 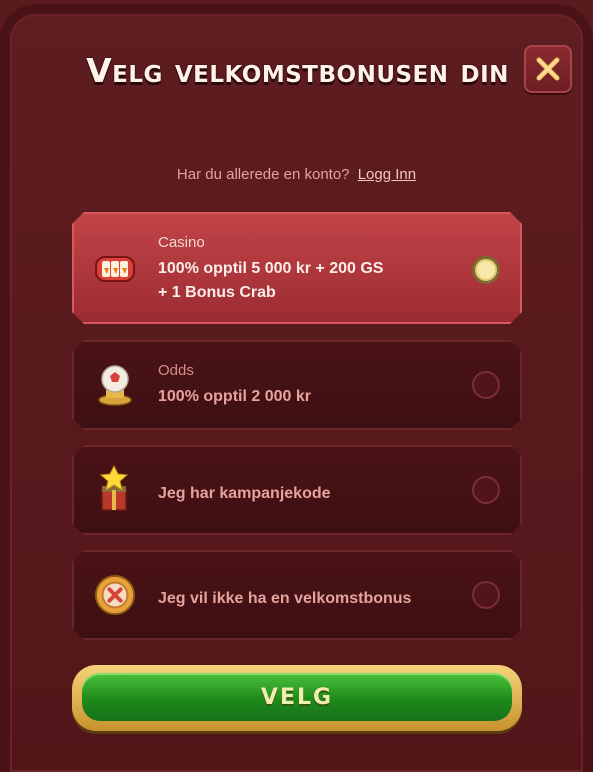 What do you see at coordinates (234, 396) in the screenshot?
I see `option-offer-line1: 100% opptil 2 000 kr` at bounding box center [234, 396].